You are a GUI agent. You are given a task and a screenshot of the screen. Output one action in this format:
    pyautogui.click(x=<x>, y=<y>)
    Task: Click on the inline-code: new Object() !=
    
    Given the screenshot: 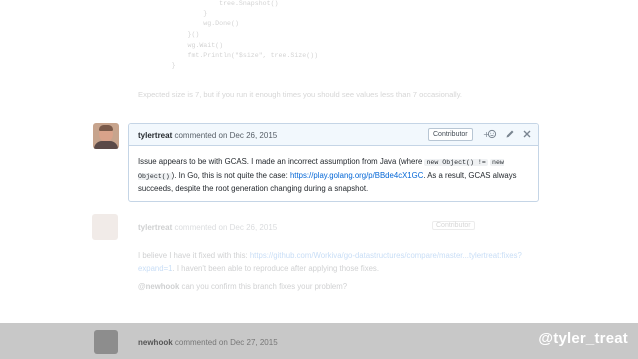 What is the action you would take?
    pyautogui.click(x=456, y=162)
    